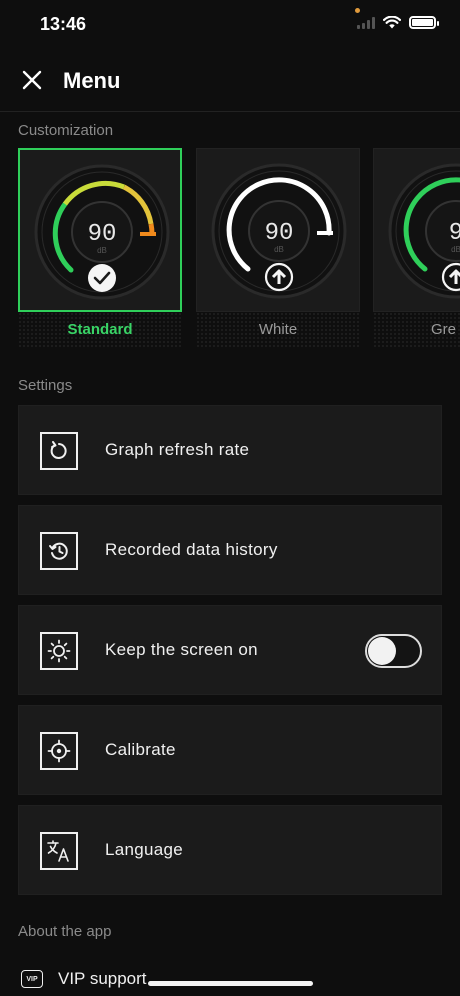  I want to click on customization-section-title: Customization, so click(66, 130).